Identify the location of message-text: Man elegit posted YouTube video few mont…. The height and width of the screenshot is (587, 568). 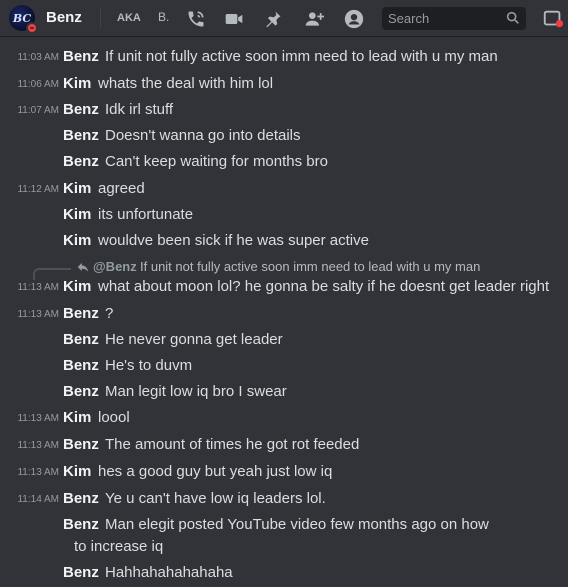
(281, 535).